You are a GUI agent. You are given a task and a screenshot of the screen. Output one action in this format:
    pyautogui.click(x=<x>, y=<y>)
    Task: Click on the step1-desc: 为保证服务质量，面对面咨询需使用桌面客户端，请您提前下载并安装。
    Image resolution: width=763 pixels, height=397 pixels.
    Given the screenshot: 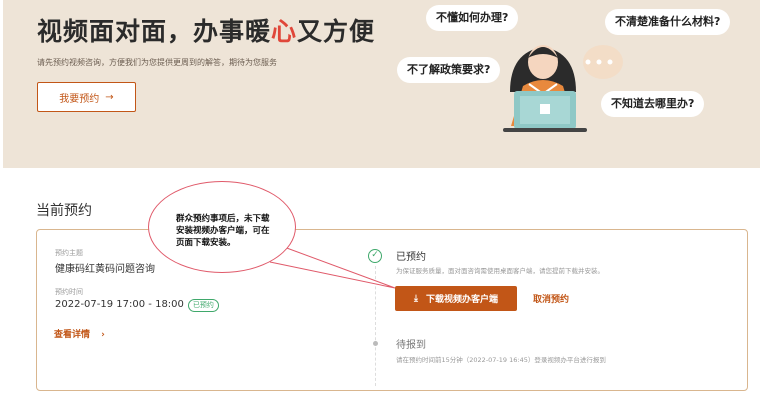 What is the action you would take?
    pyautogui.click(x=500, y=271)
    